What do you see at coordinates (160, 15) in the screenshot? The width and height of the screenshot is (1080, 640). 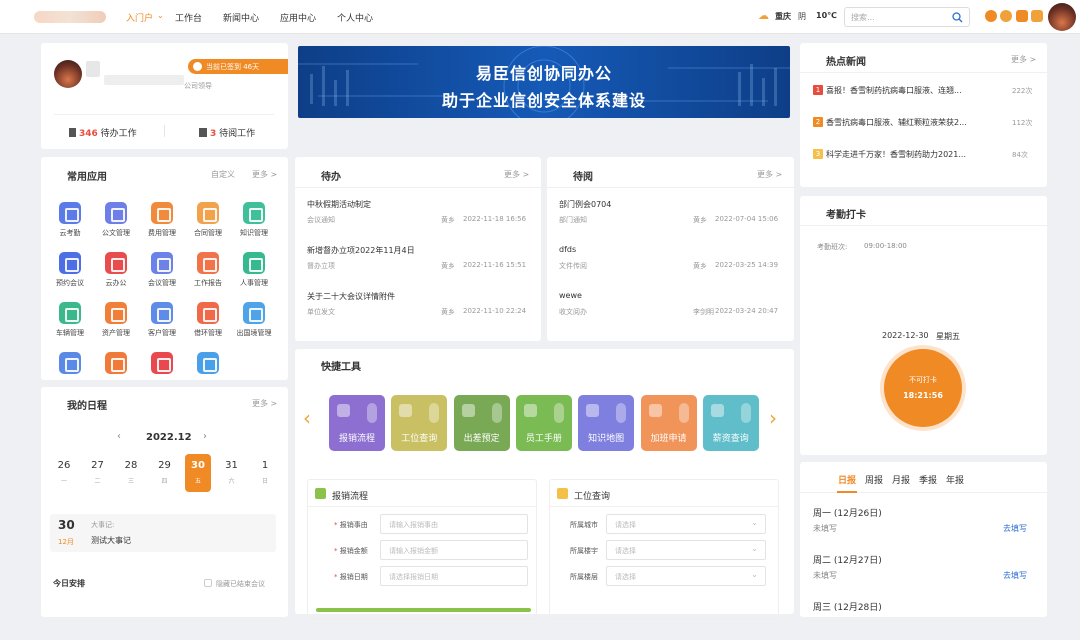 I see `chevron-down-icon: ⌄` at bounding box center [160, 15].